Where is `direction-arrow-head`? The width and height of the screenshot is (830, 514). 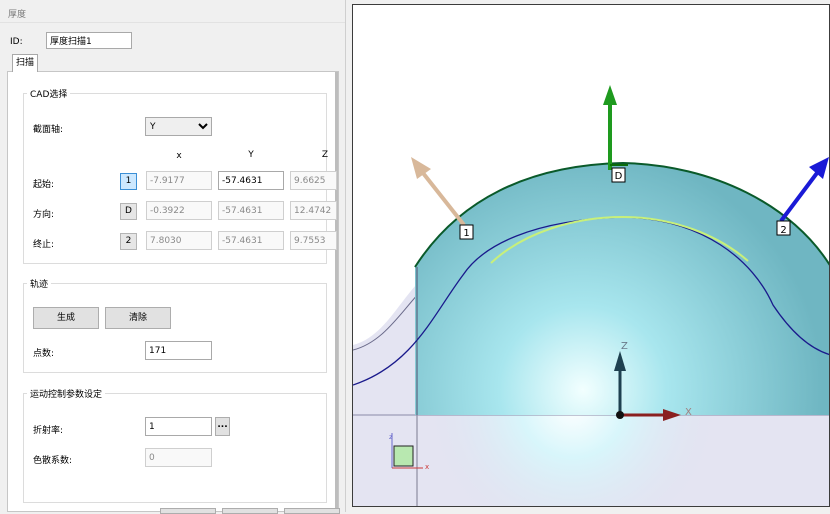 direction-arrow-head is located at coordinates (610, 95).